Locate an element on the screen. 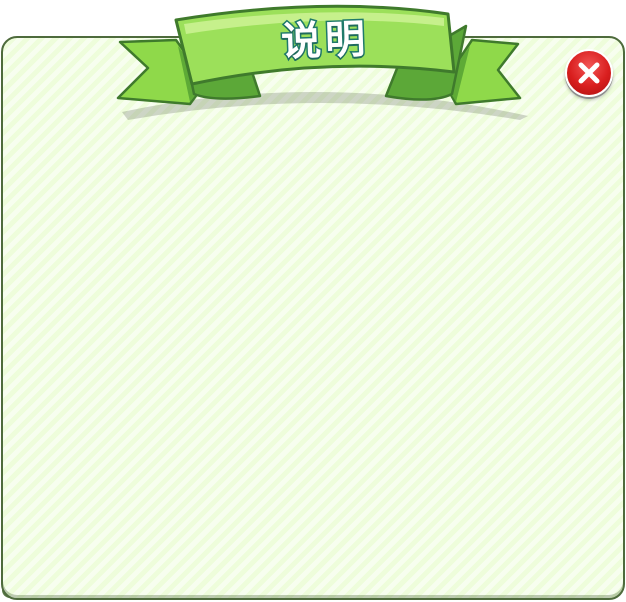 This screenshot has width=626, height=602. title-ribbon: 说明 is located at coordinates (325, 65).